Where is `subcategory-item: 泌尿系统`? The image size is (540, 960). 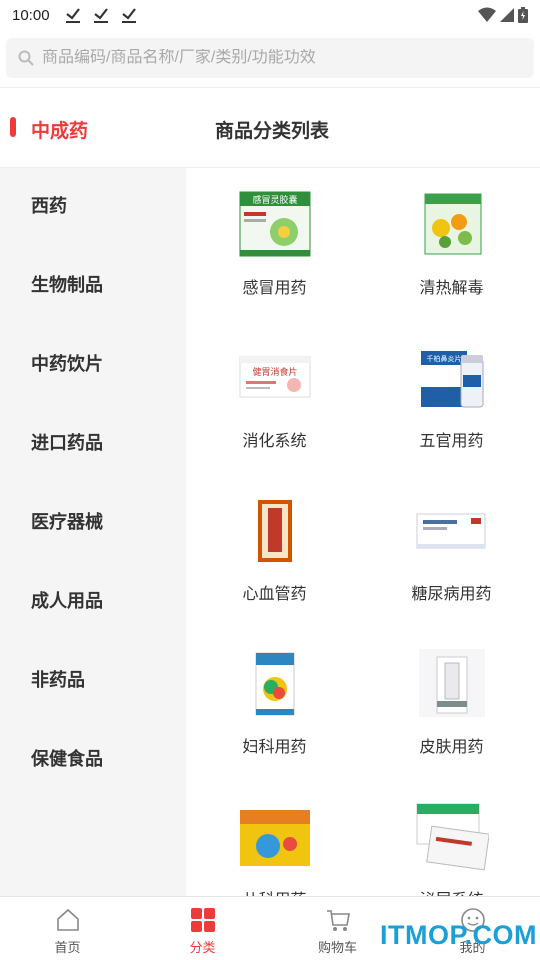 subcategory-item: 泌尿系统 is located at coordinates (451, 838).